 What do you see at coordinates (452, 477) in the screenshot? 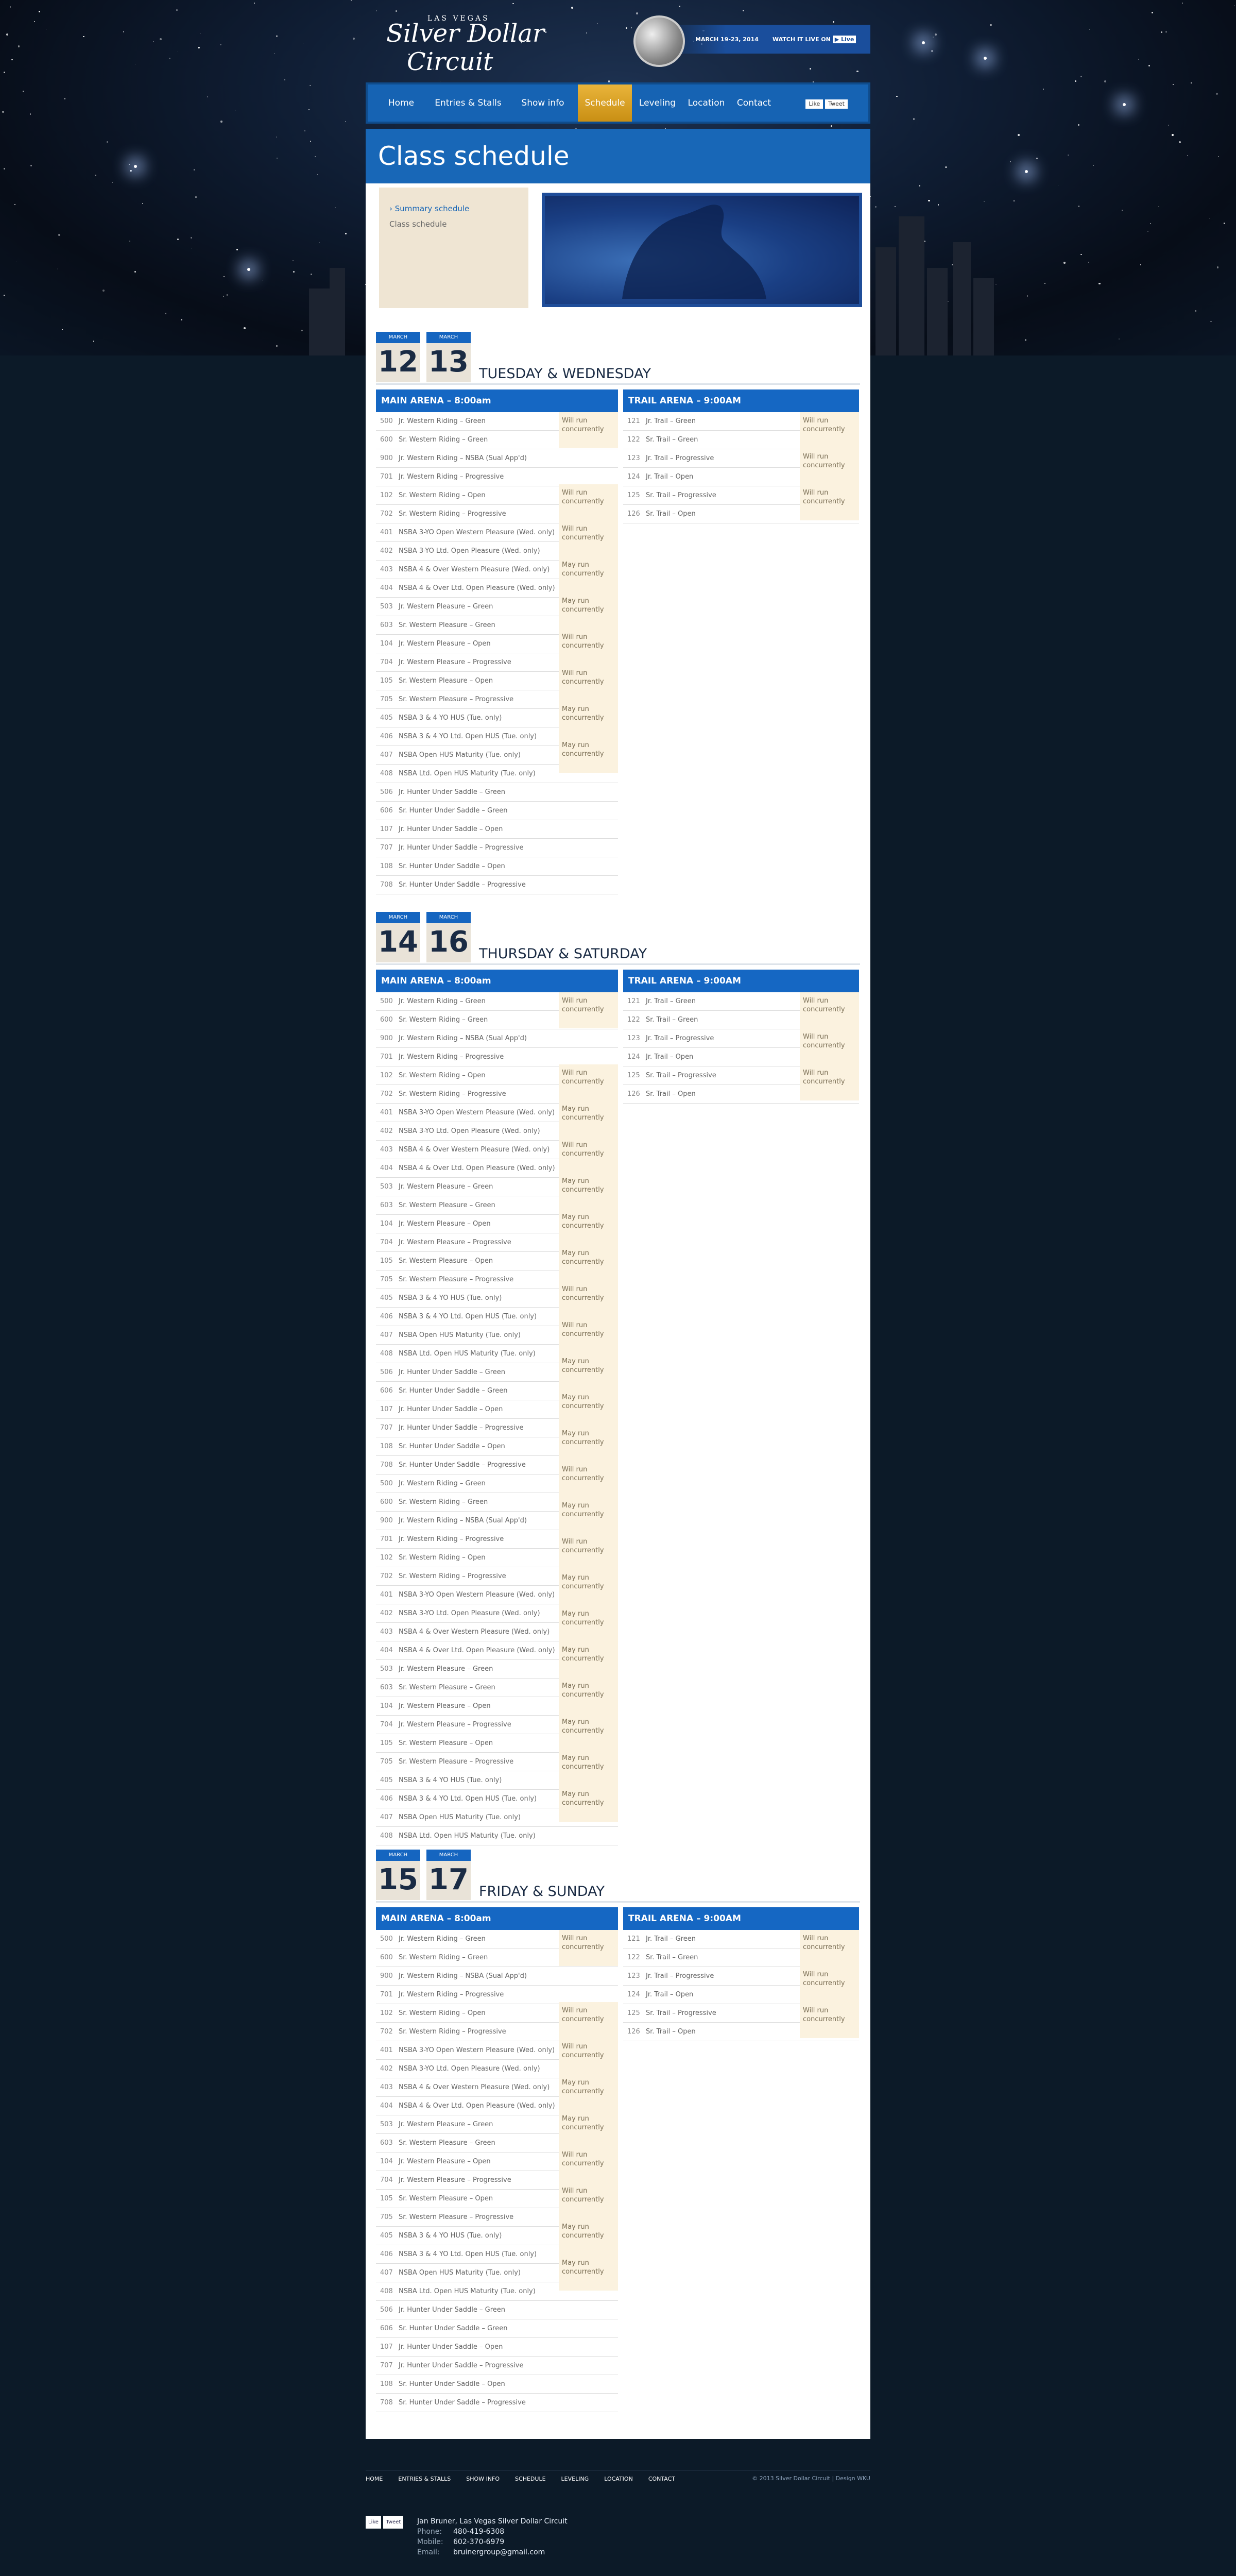
I see `class-name: Jr. Western Riding – Progressive` at bounding box center [452, 477].